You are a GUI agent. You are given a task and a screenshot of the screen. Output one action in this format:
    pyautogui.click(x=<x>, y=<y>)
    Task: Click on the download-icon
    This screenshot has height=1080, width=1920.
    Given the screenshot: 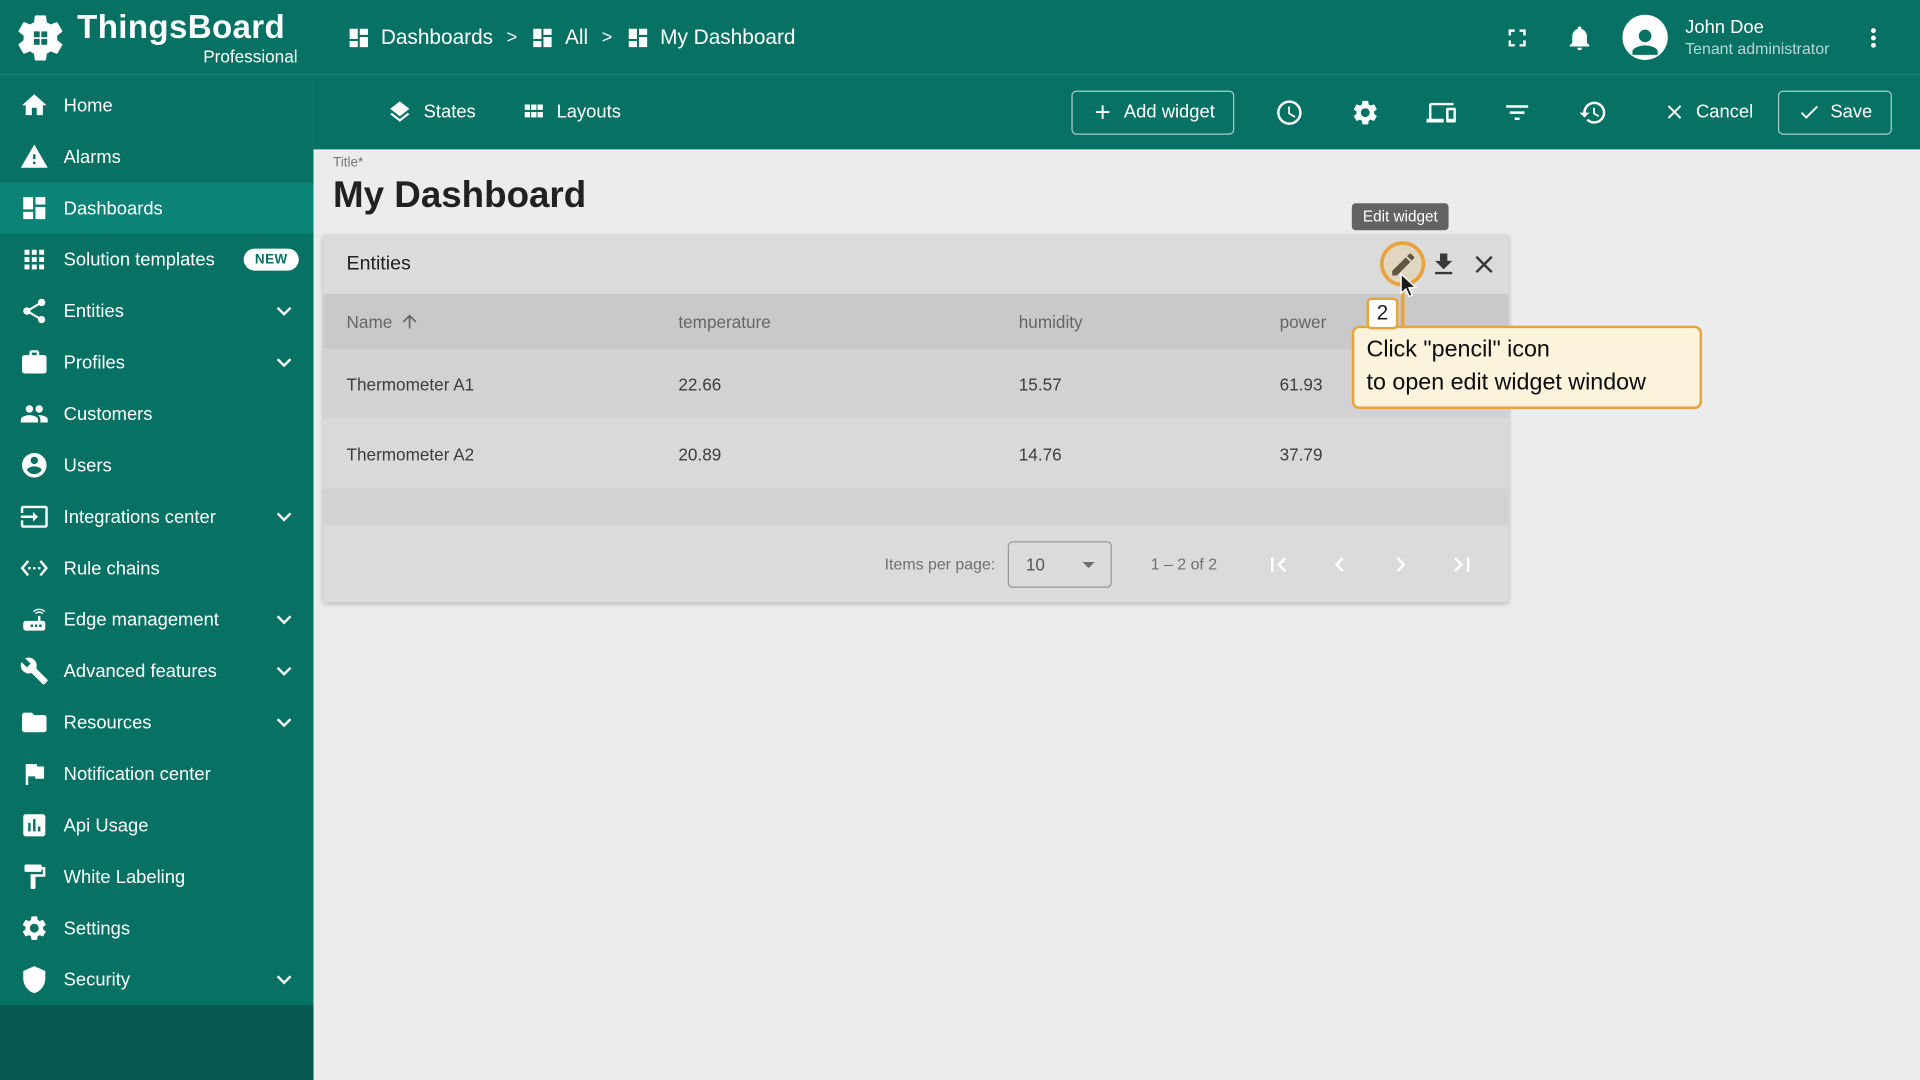 What is the action you would take?
    pyautogui.click(x=1443, y=264)
    